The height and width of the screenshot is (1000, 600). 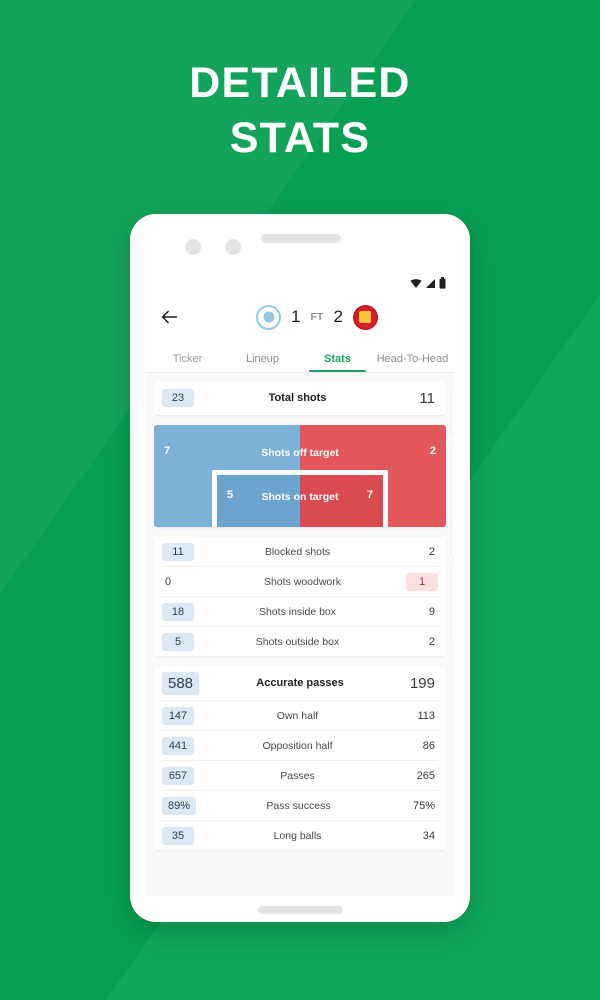 I want to click on long-balls-label: Long balls, so click(x=297, y=835).